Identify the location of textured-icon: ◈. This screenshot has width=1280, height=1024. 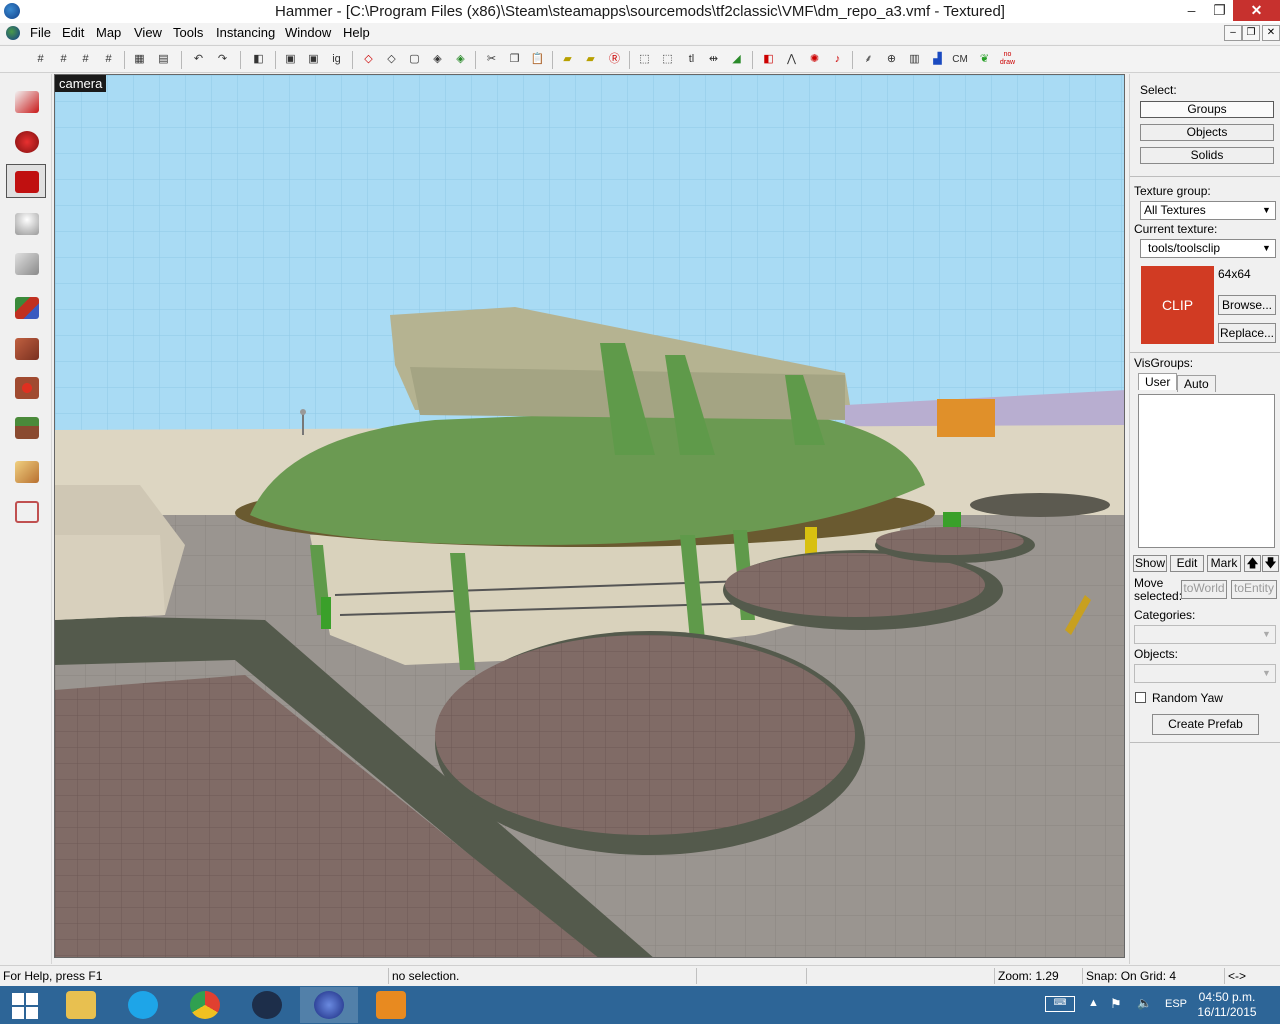
(460, 59).